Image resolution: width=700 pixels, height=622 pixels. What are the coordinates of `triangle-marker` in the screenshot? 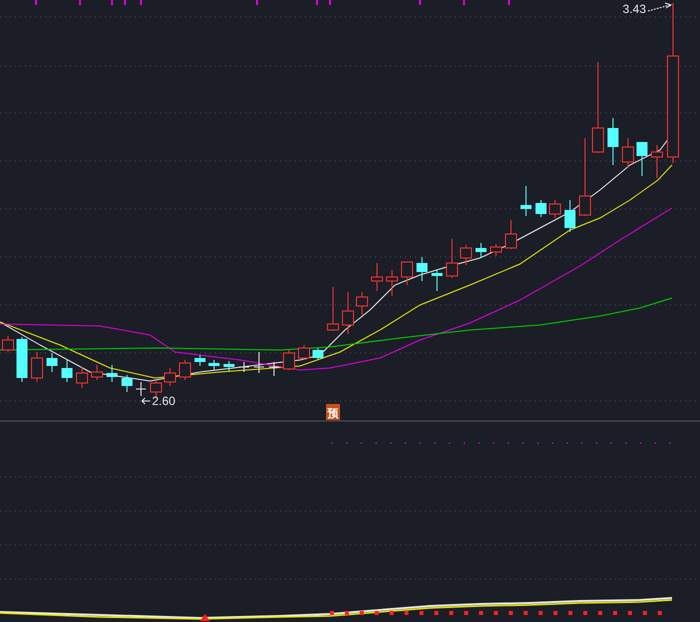 It's located at (205, 617).